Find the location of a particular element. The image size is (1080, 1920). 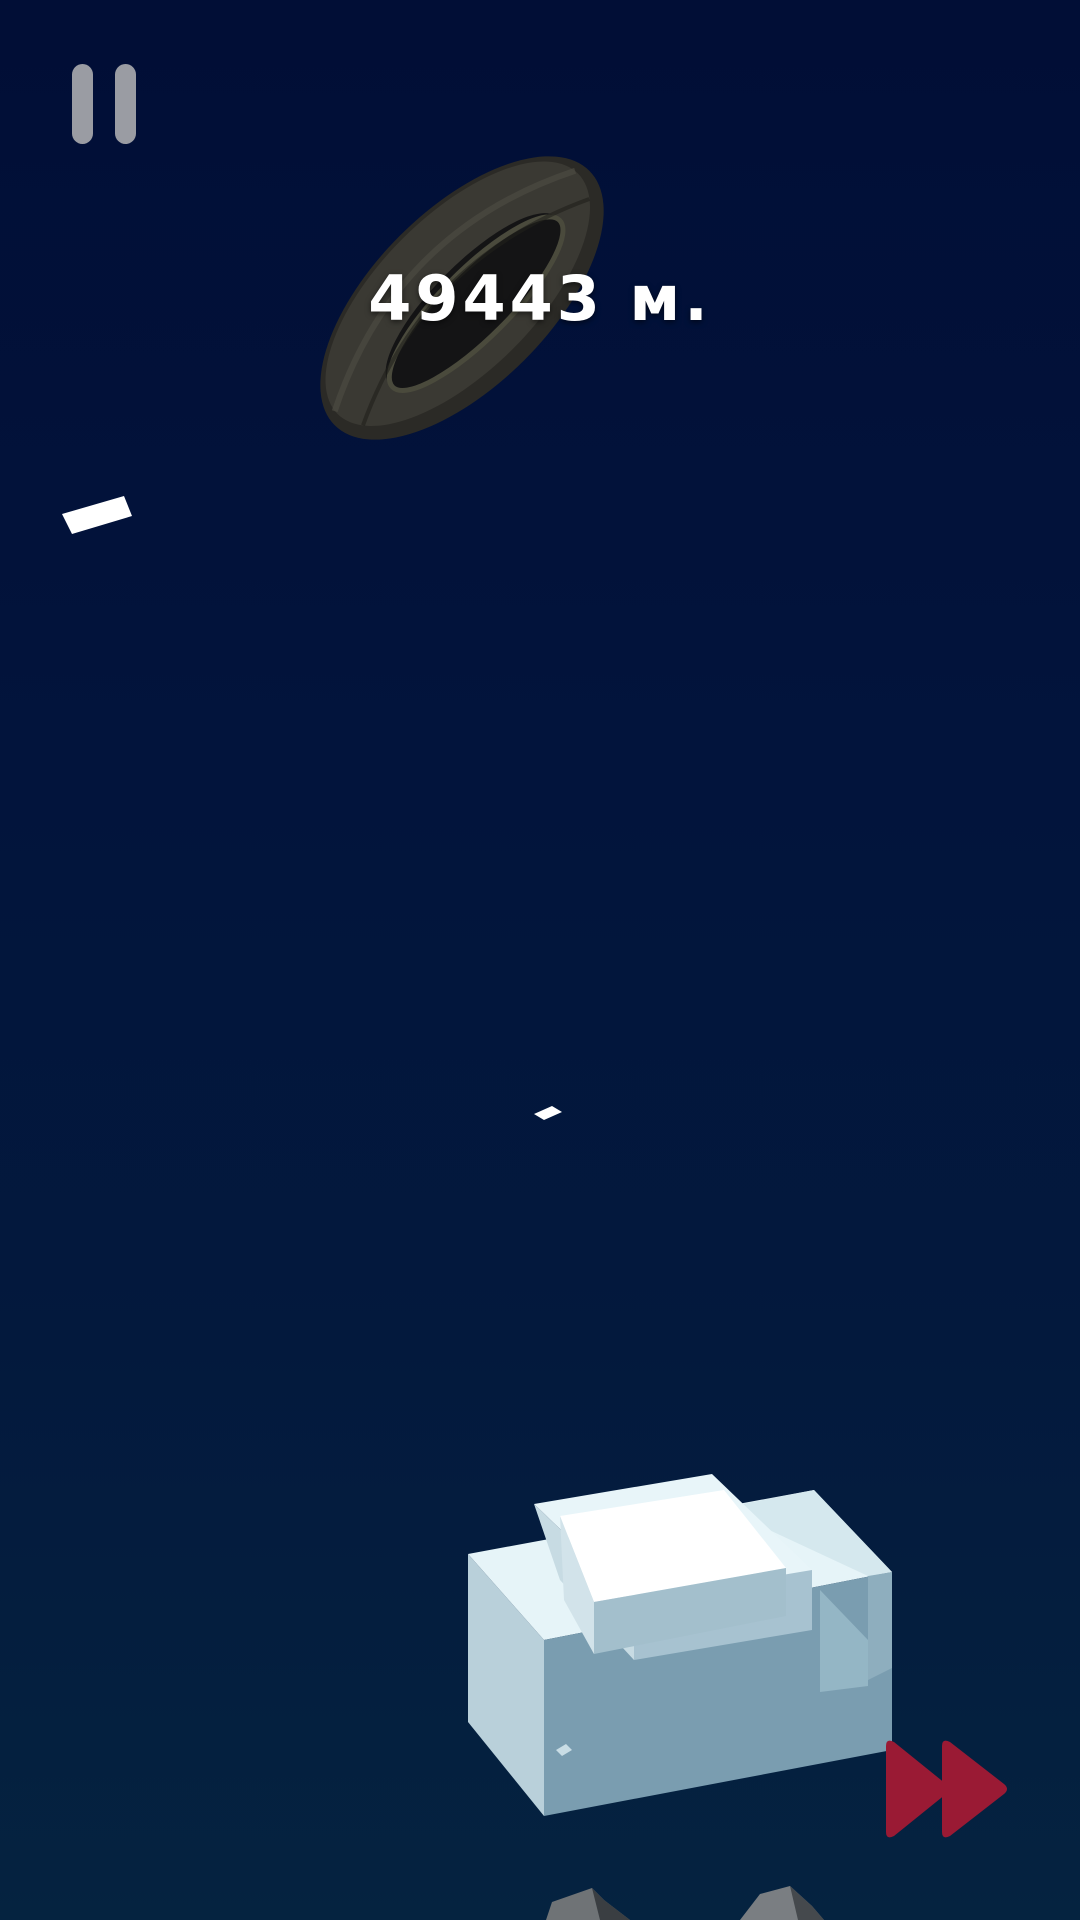

fast-forward-icon is located at coordinates (946, 1789).